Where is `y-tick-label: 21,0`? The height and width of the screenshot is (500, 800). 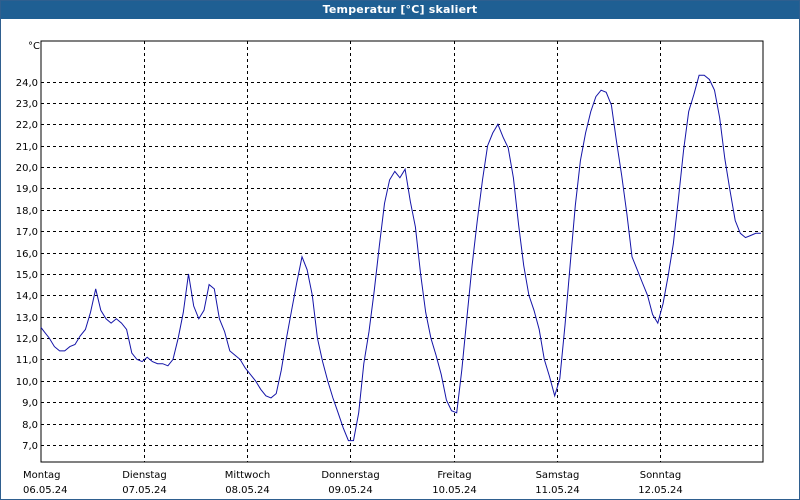
y-tick-label: 21,0 is located at coordinates (27, 147).